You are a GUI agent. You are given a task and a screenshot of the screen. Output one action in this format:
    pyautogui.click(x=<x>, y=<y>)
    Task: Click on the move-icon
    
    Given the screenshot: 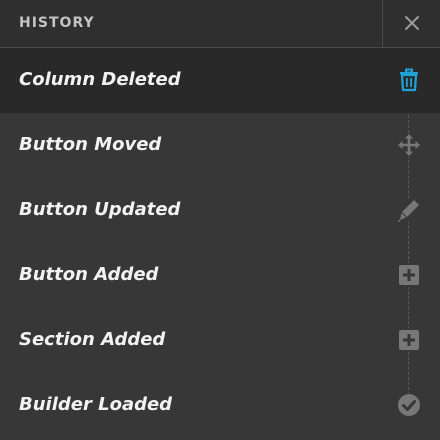 What is the action you would take?
    pyautogui.click(x=409, y=145)
    